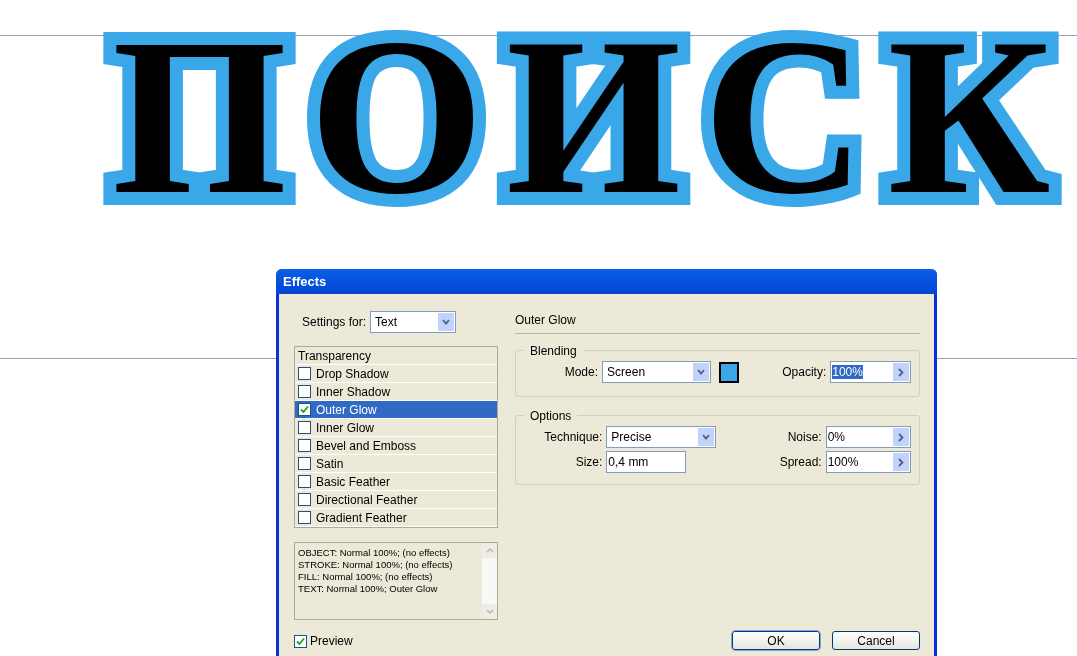  What do you see at coordinates (804, 372) in the screenshot?
I see `field-label: Opacity:` at bounding box center [804, 372].